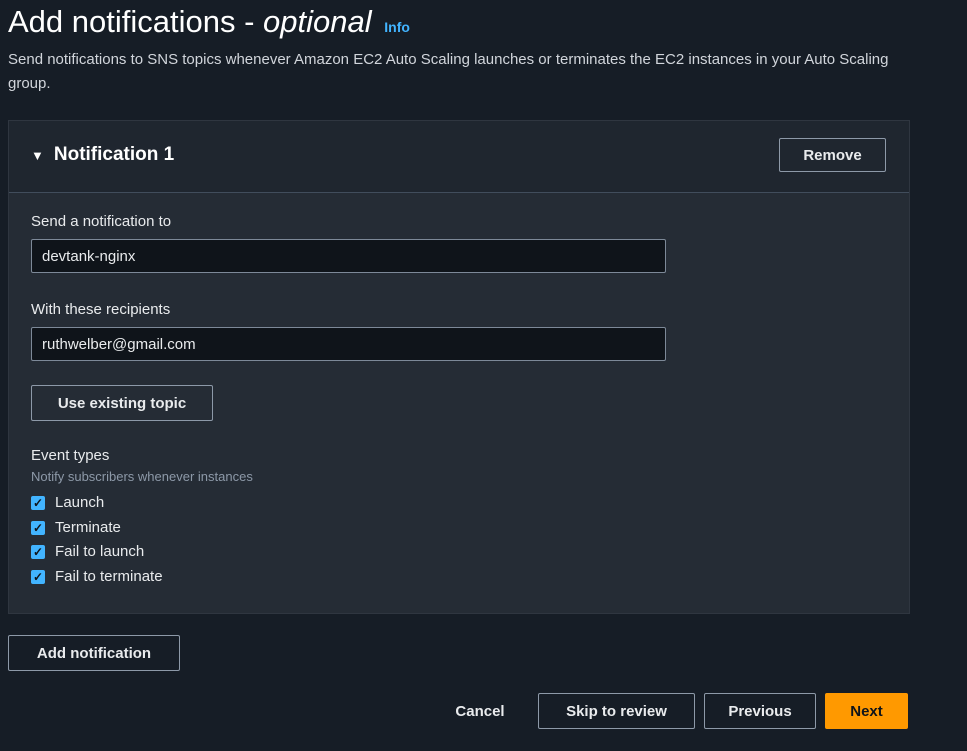 The height and width of the screenshot is (751, 967). Describe the element at coordinates (459, 157) in the screenshot. I see `notification-header: ▼ Notification 1 Remove` at that location.